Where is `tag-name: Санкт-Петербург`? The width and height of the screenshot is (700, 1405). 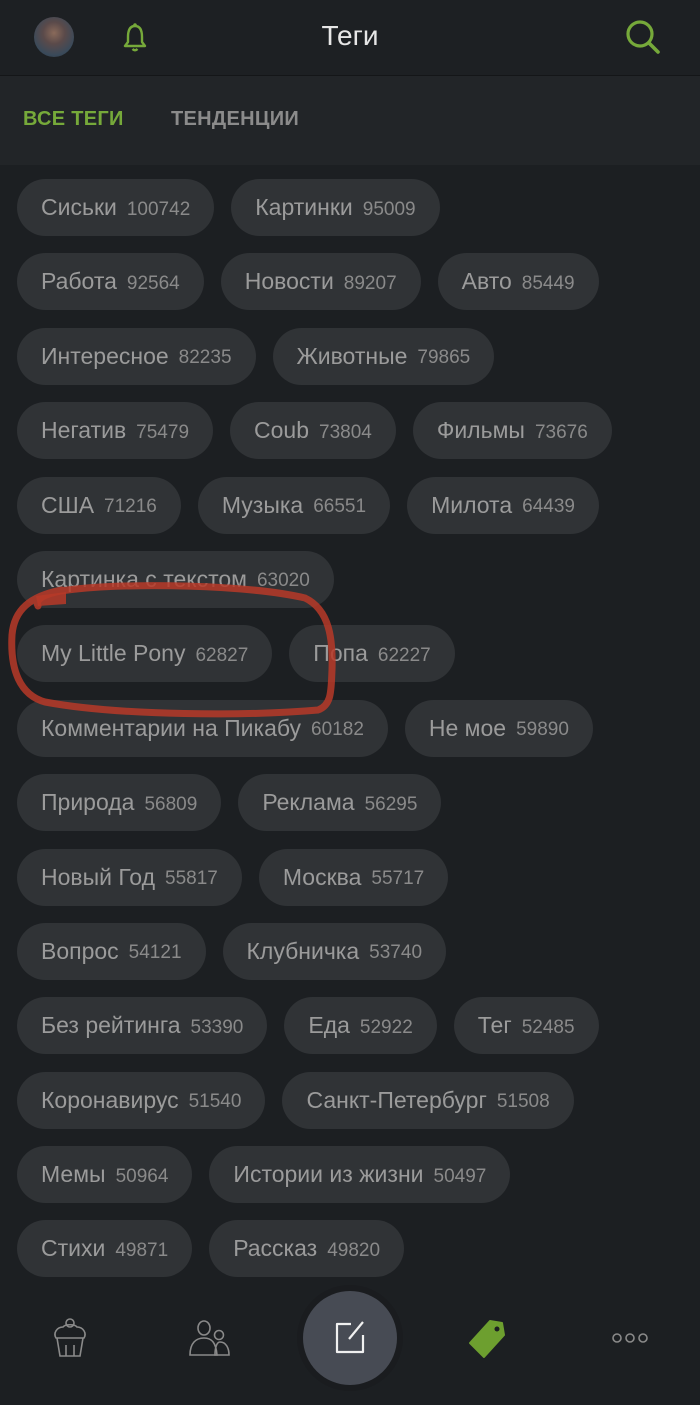
tag-name: Санкт-Петербург is located at coordinates (396, 1099).